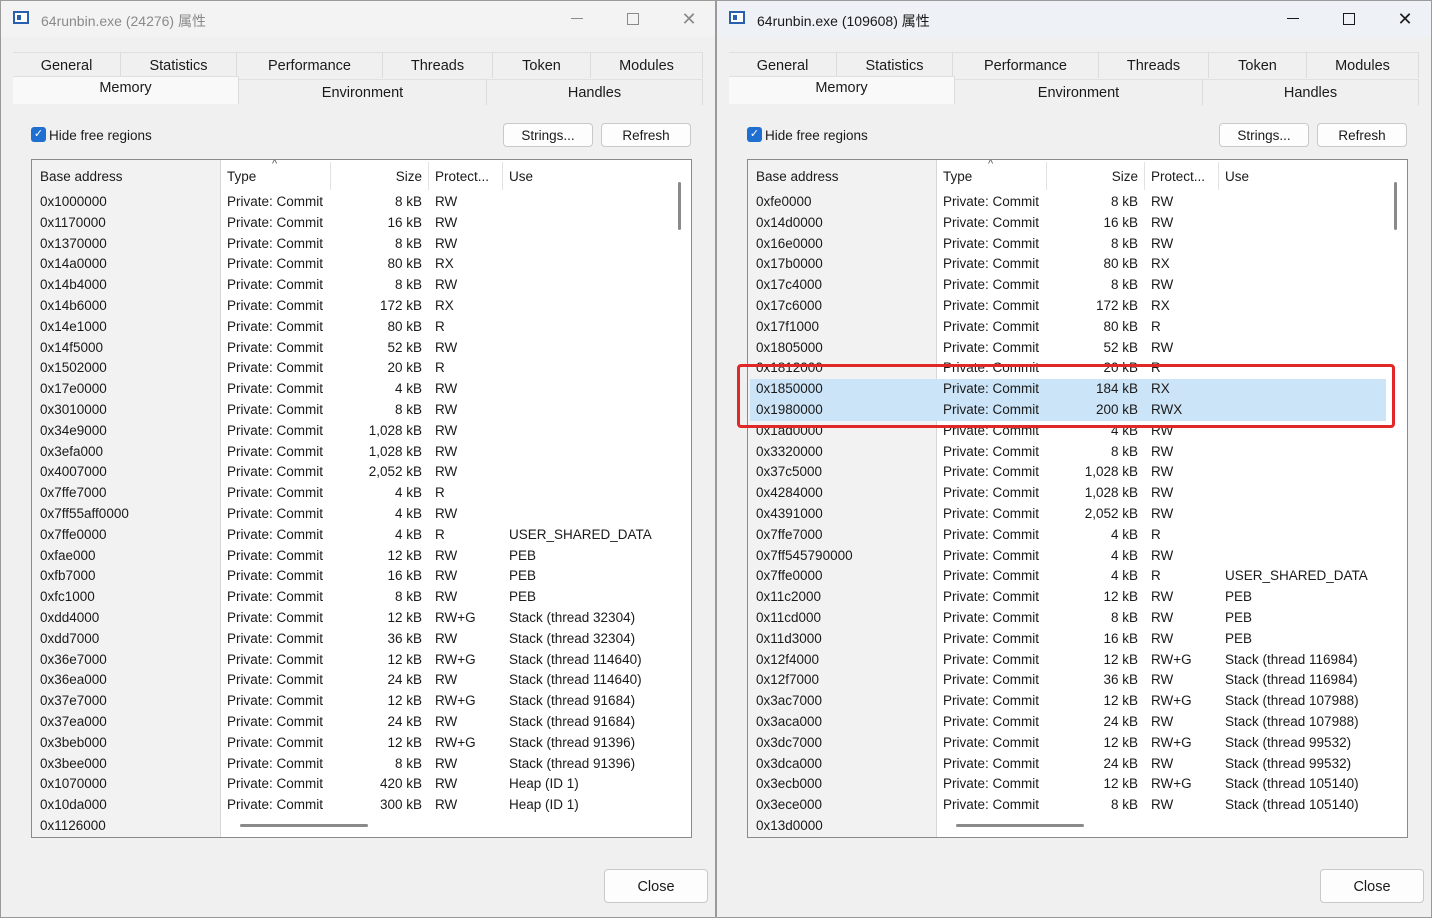  What do you see at coordinates (361, 472) in the screenshot?
I see `table-row: 0x4007000 Private: Commit 2,052 kB RW` at bounding box center [361, 472].